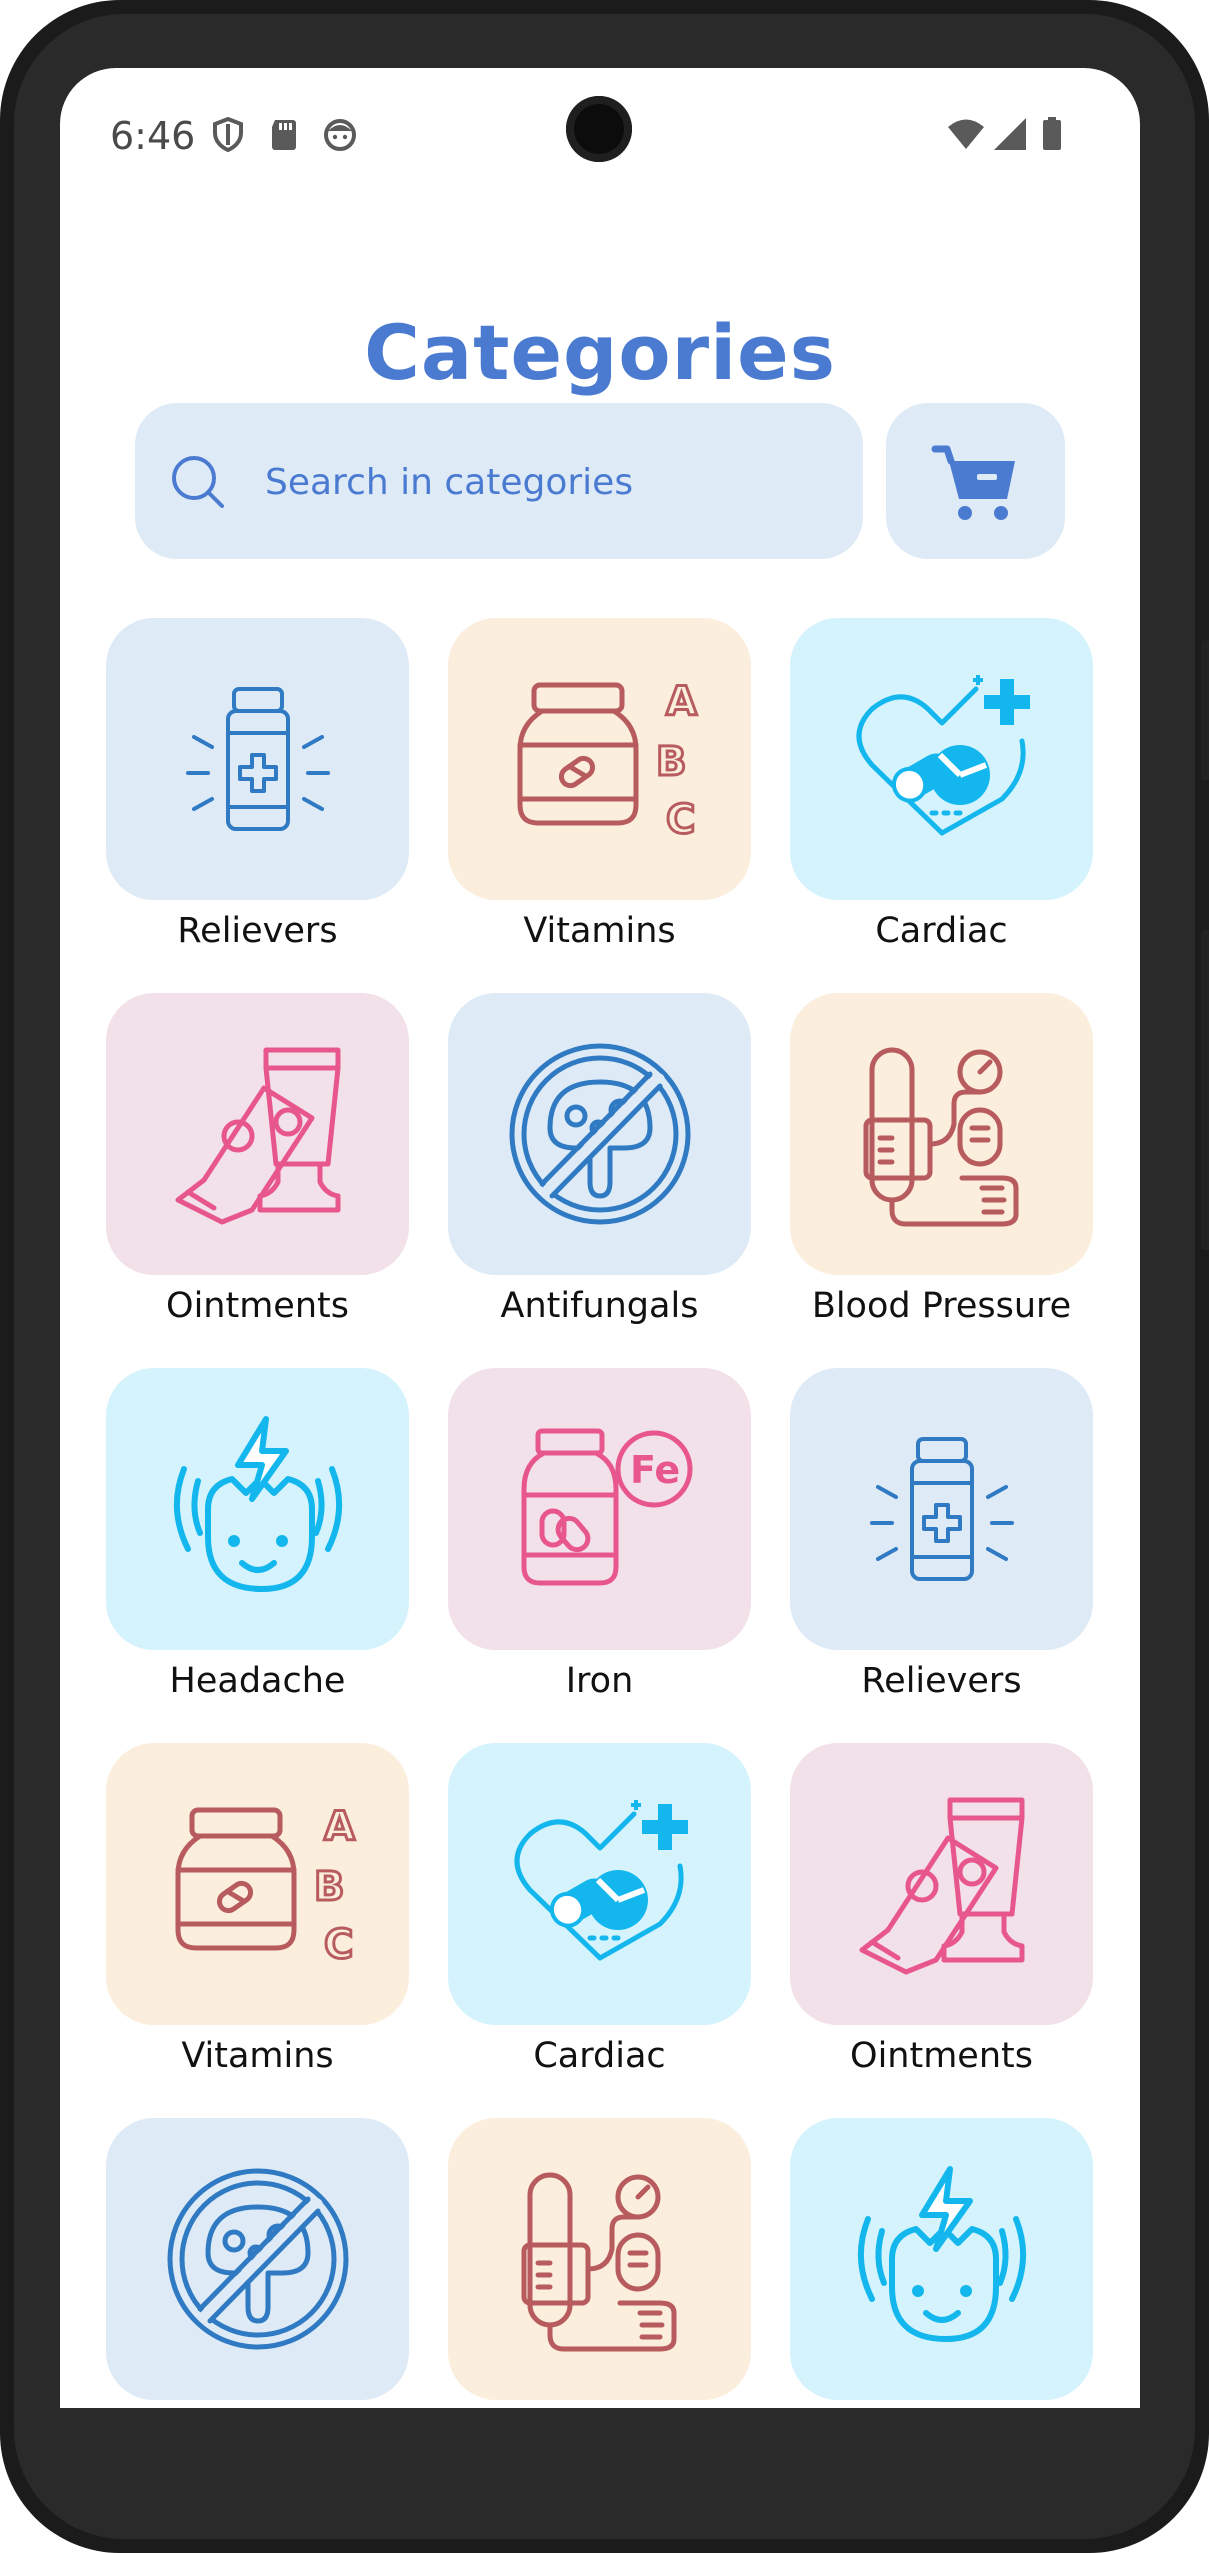 Image resolution: width=1209 pixels, height=2553 pixels. Describe the element at coordinates (153, 136) in the screenshot. I see `status-time: 6:46` at that location.